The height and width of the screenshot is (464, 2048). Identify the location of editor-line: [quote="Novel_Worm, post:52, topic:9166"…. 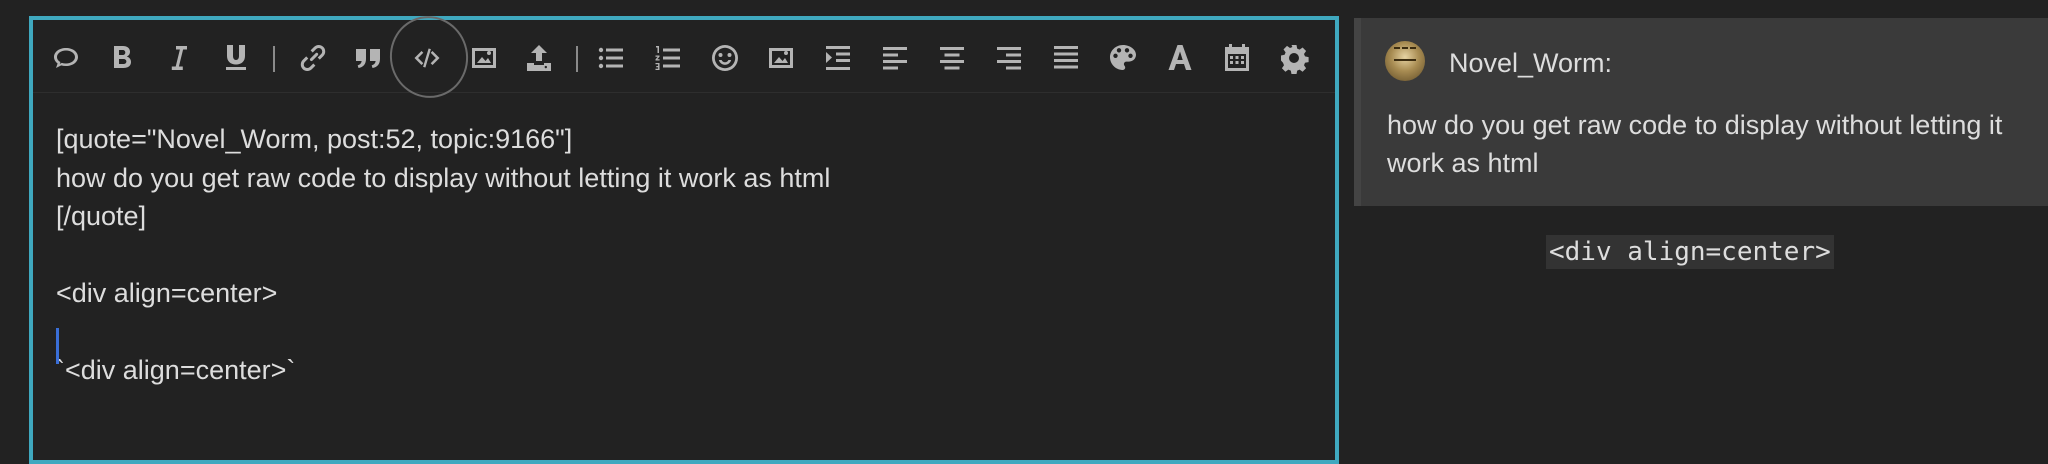
(314, 139).